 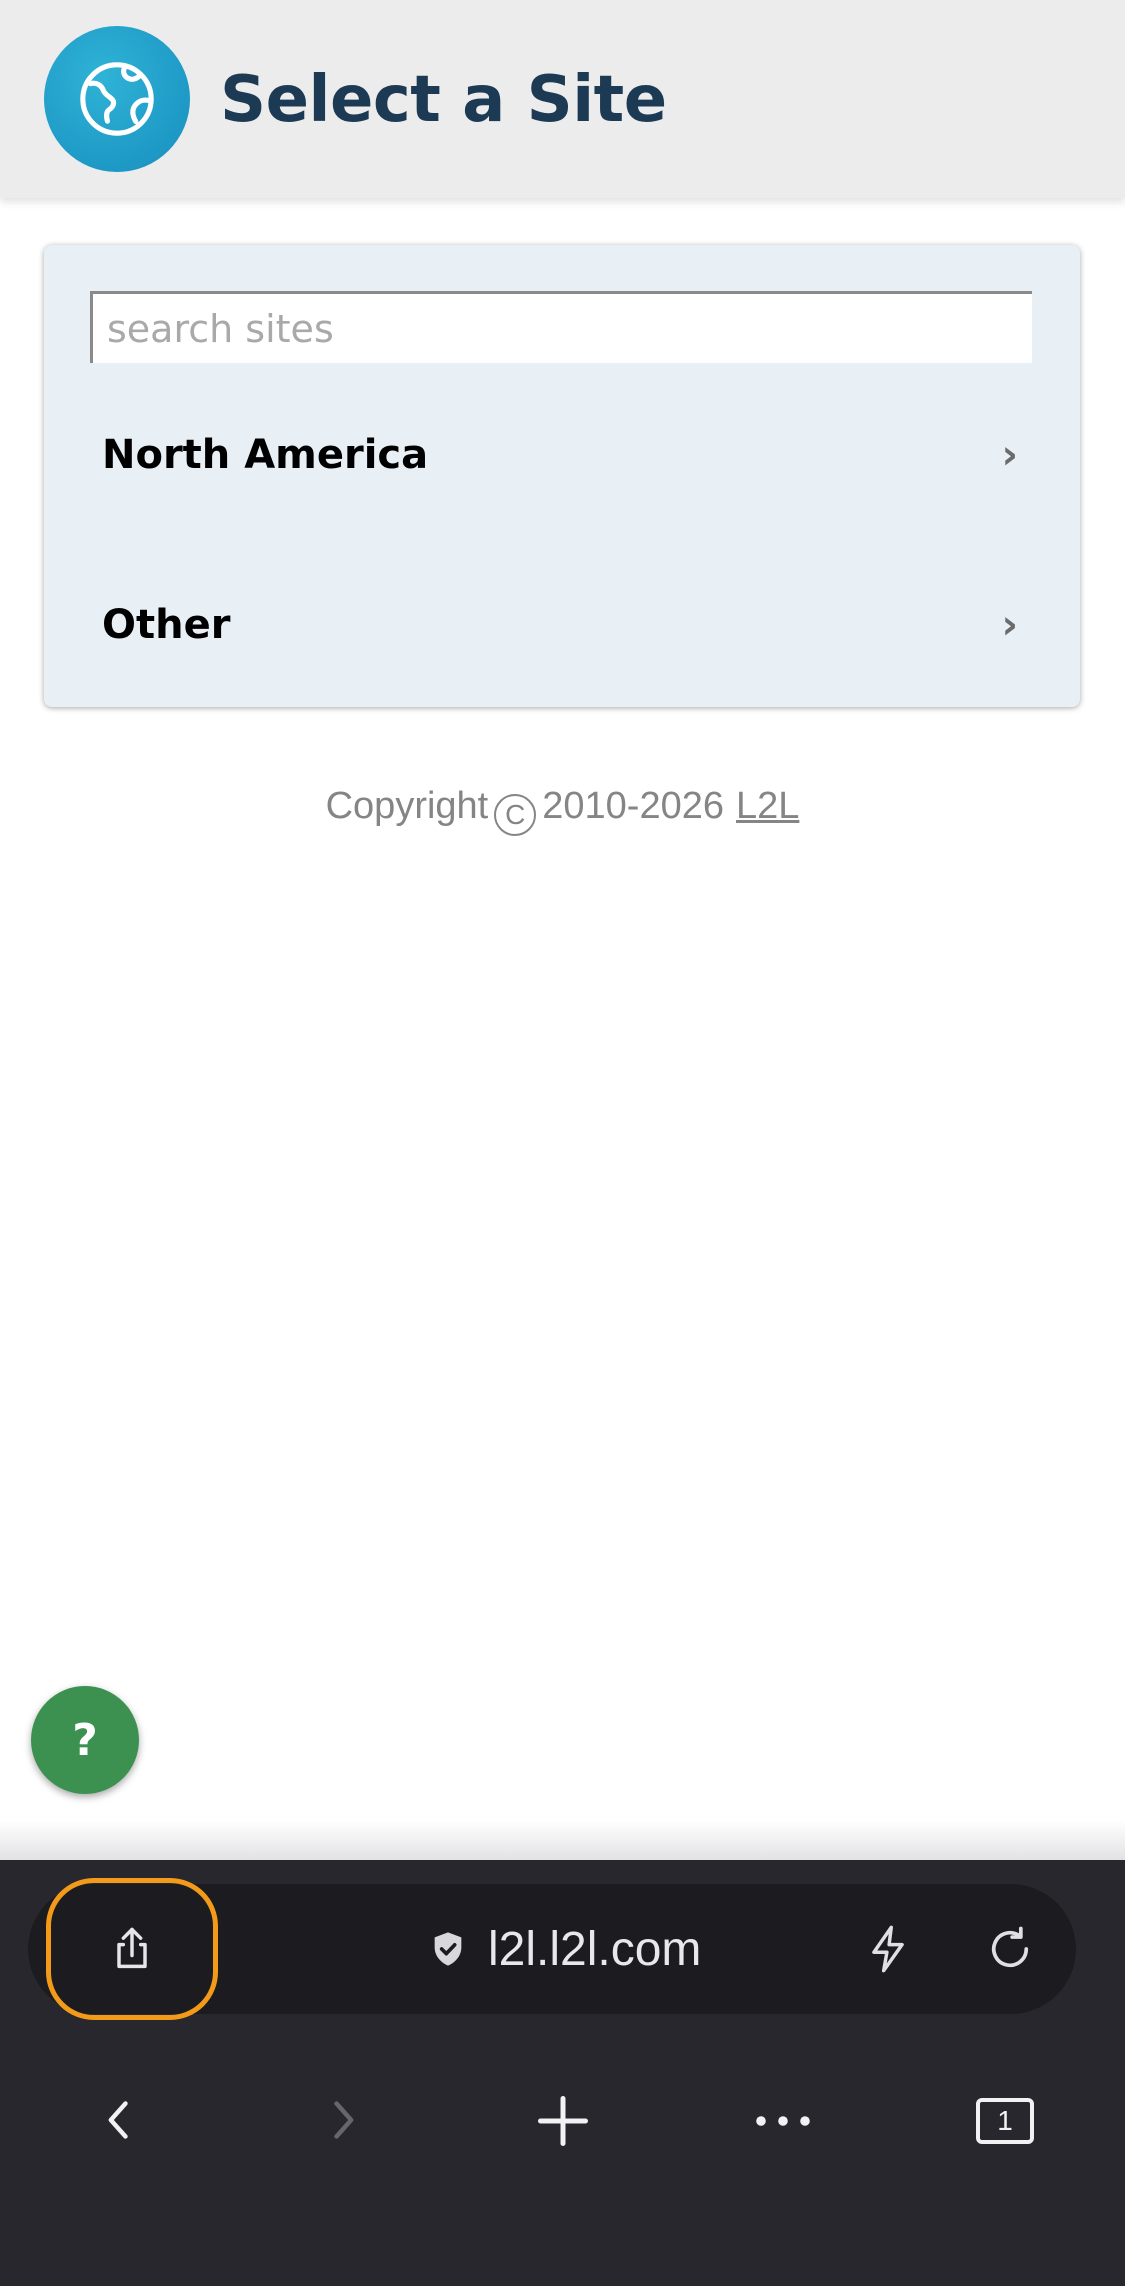 I want to click on tab-count: 1, so click(x=1005, y=2120).